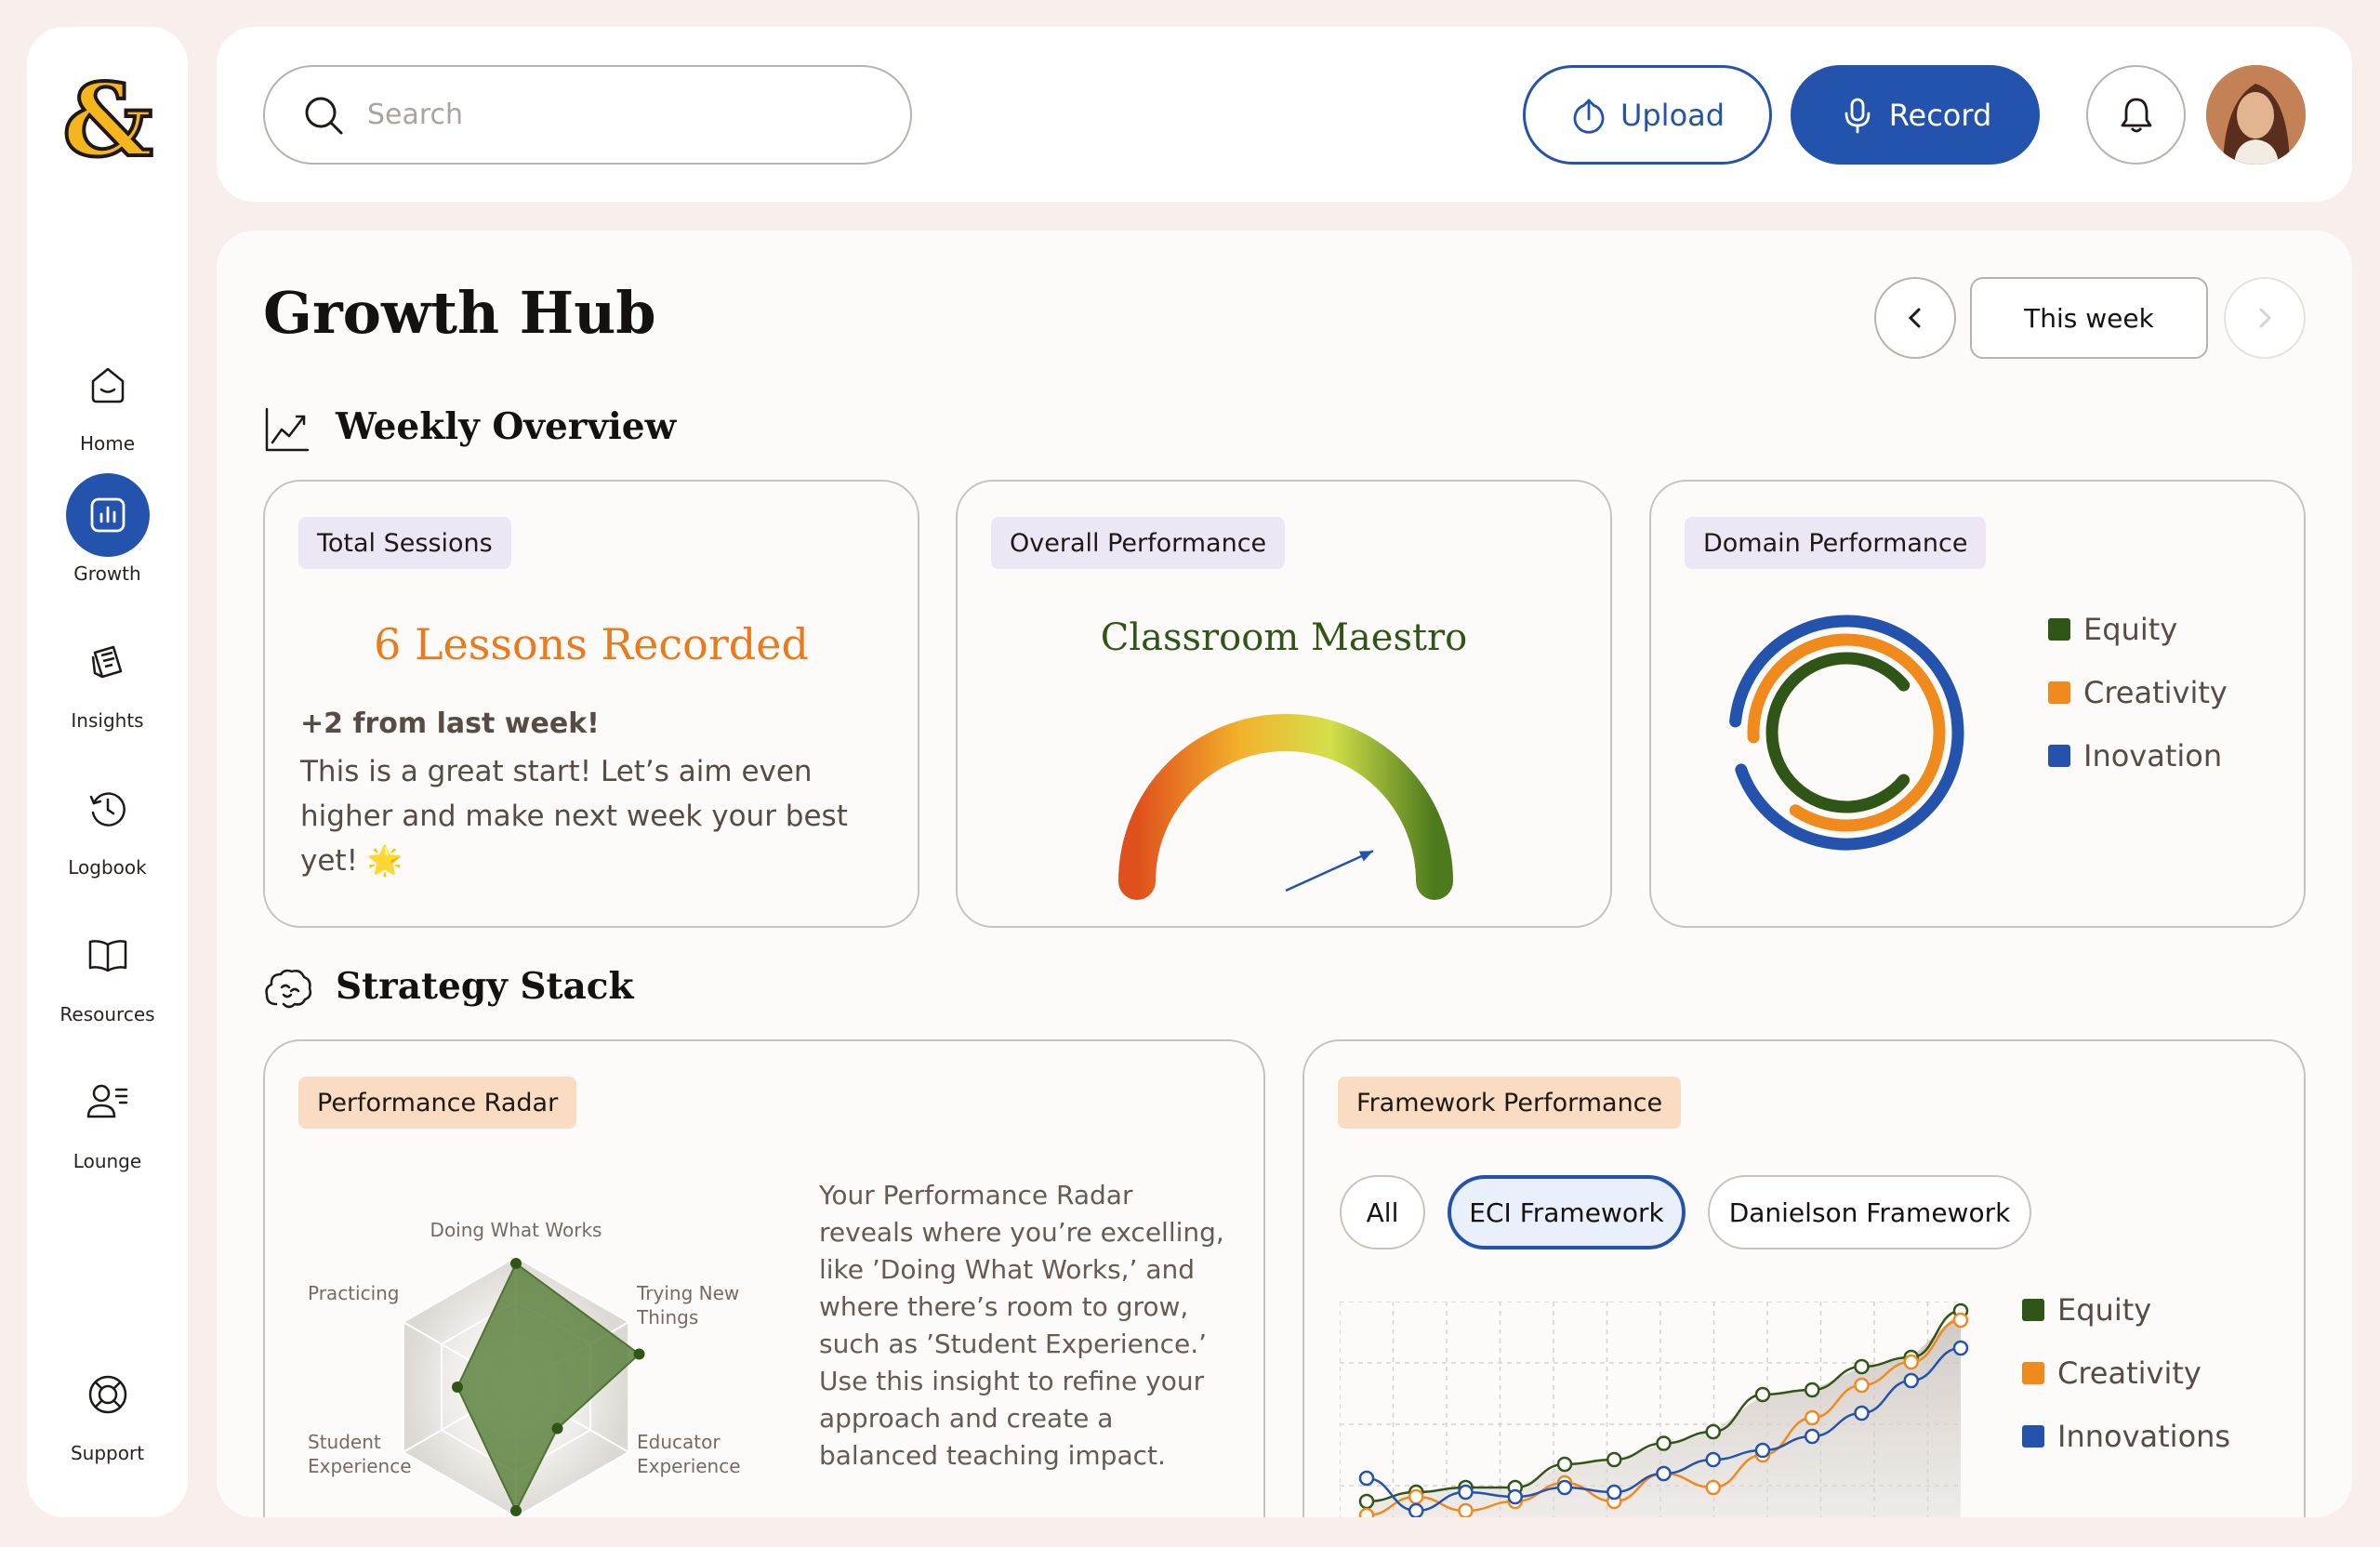 The image size is (2380, 1547). I want to click on sidebar-item-insights: Insights, so click(107, 685).